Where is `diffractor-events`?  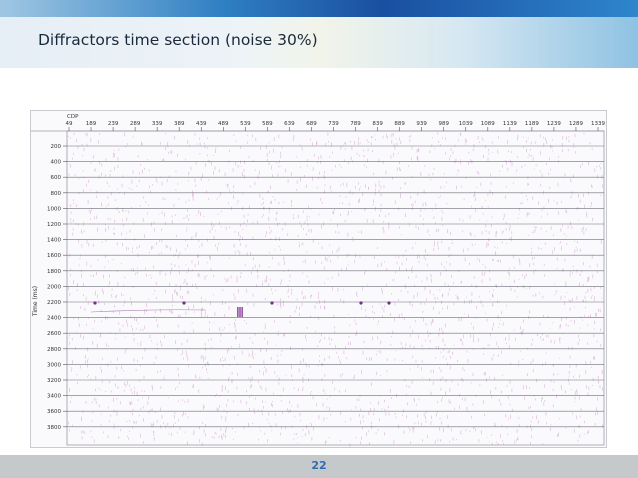 diffractor-events is located at coordinates (240, 309).